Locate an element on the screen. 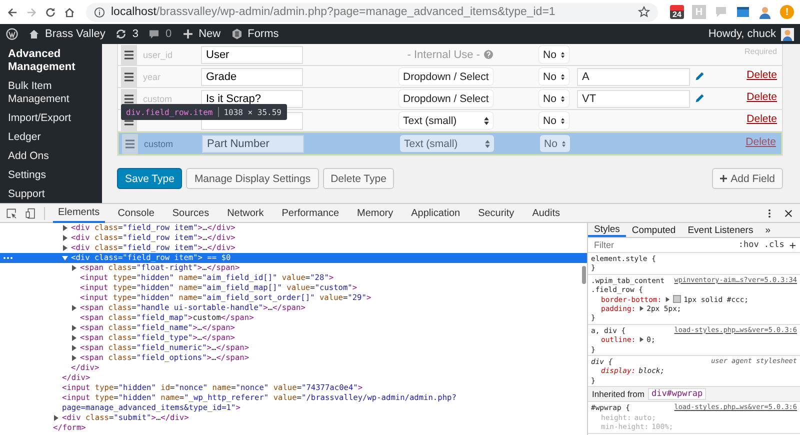 This screenshot has width=800, height=435. class-toggle: .cls is located at coordinates (774, 245).